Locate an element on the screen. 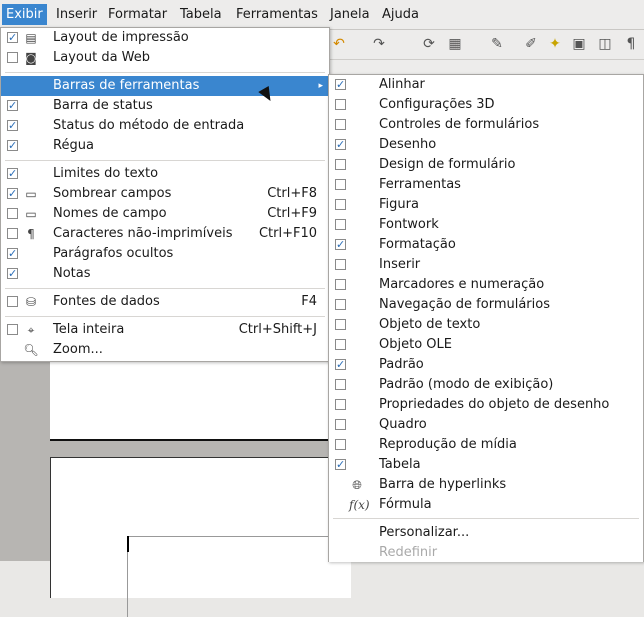 Image resolution: width=644 pixels, height=617 pixels. submenu-item-ole-object: Objeto OLE is located at coordinates (486, 345).